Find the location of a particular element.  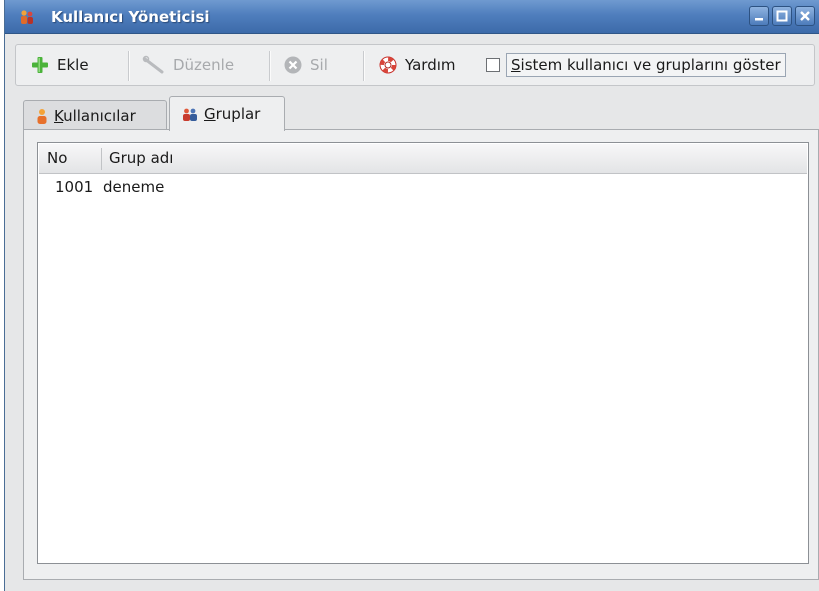

maximize-button is located at coordinates (782, 16).